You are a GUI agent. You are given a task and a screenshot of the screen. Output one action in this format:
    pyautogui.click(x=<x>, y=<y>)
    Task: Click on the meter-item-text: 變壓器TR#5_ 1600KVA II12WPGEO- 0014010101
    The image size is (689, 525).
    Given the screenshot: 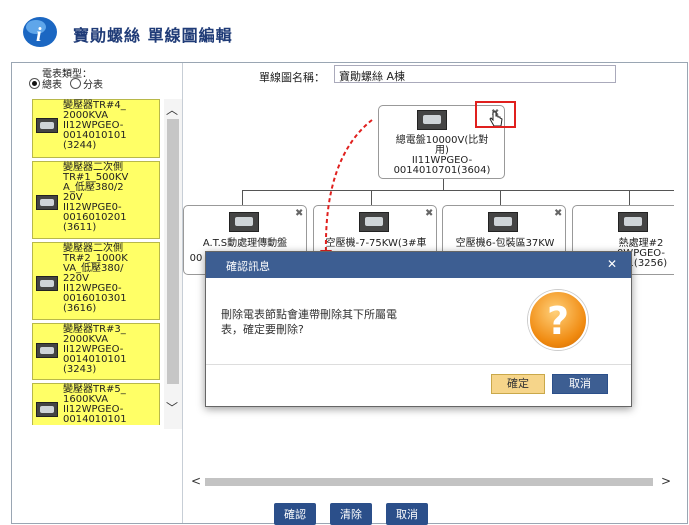 What is the action you would take?
    pyautogui.click(x=95, y=404)
    